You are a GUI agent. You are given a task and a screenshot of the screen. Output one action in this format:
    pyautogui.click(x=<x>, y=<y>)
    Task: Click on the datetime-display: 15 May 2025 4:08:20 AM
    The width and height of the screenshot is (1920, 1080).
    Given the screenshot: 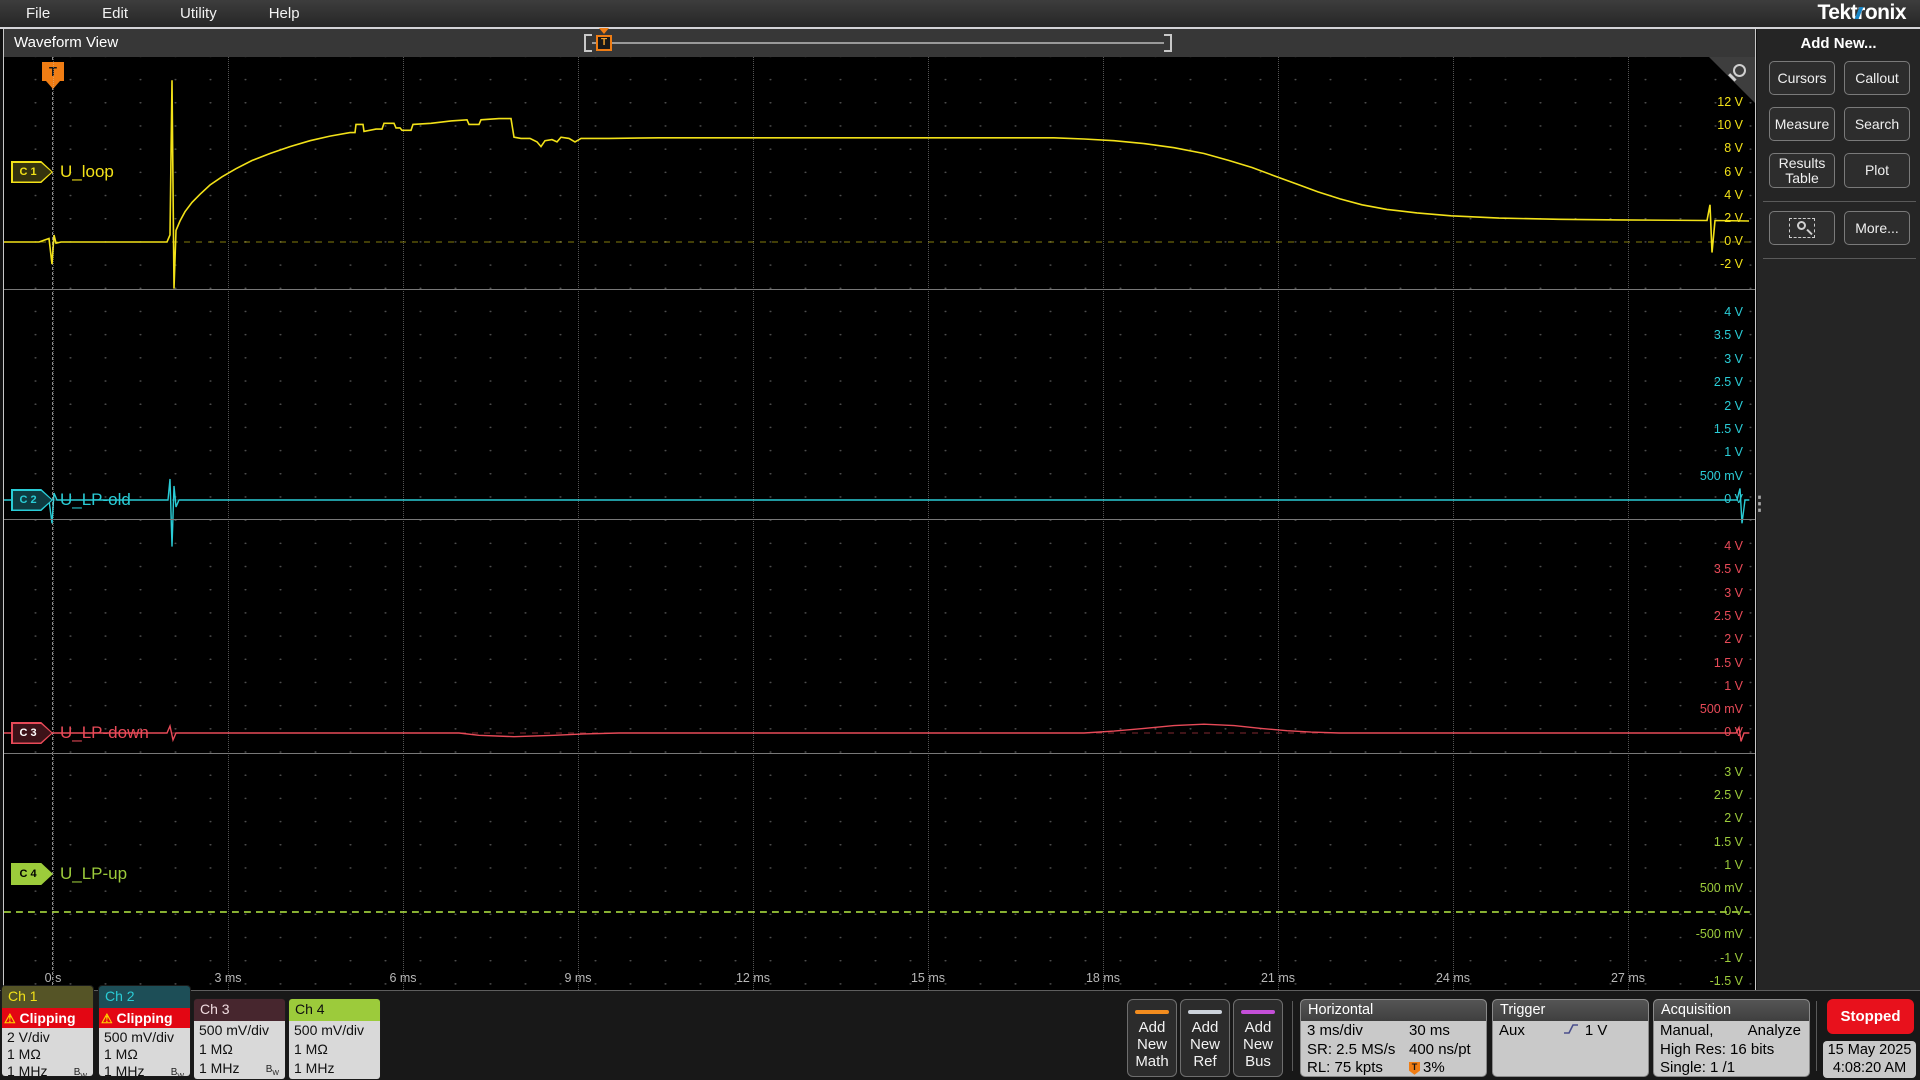 What is the action you would take?
    pyautogui.click(x=1869, y=1059)
    